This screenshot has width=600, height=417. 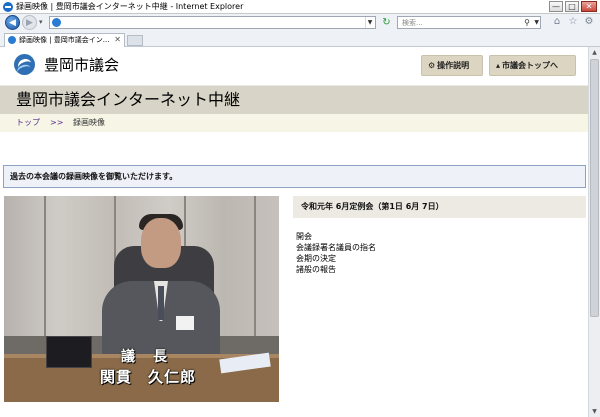 What do you see at coordinates (89, 122) in the screenshot?
I see `breadcrumb-current: 録画映像` at bounding box center [89, 122].